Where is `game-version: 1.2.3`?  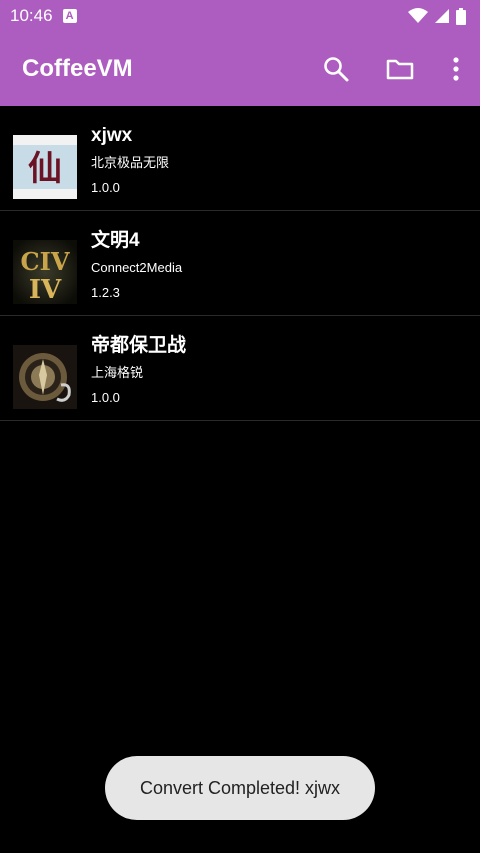
game-version: 1.2.3 is located at coordinates (105, 292).